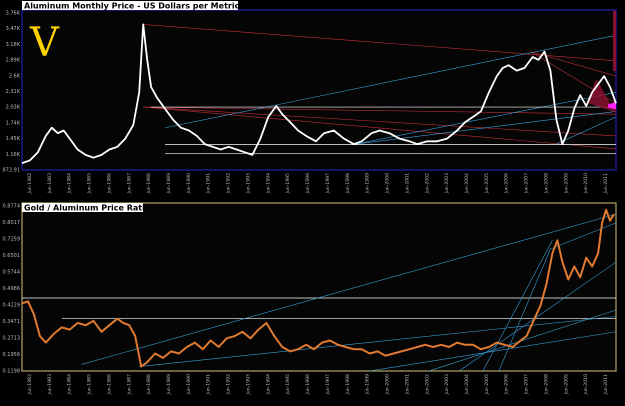 The width and height of the screenshot is (625, 406). I want to click on aluminum-x-tick-label: Jun-1993, so click(248, 184).